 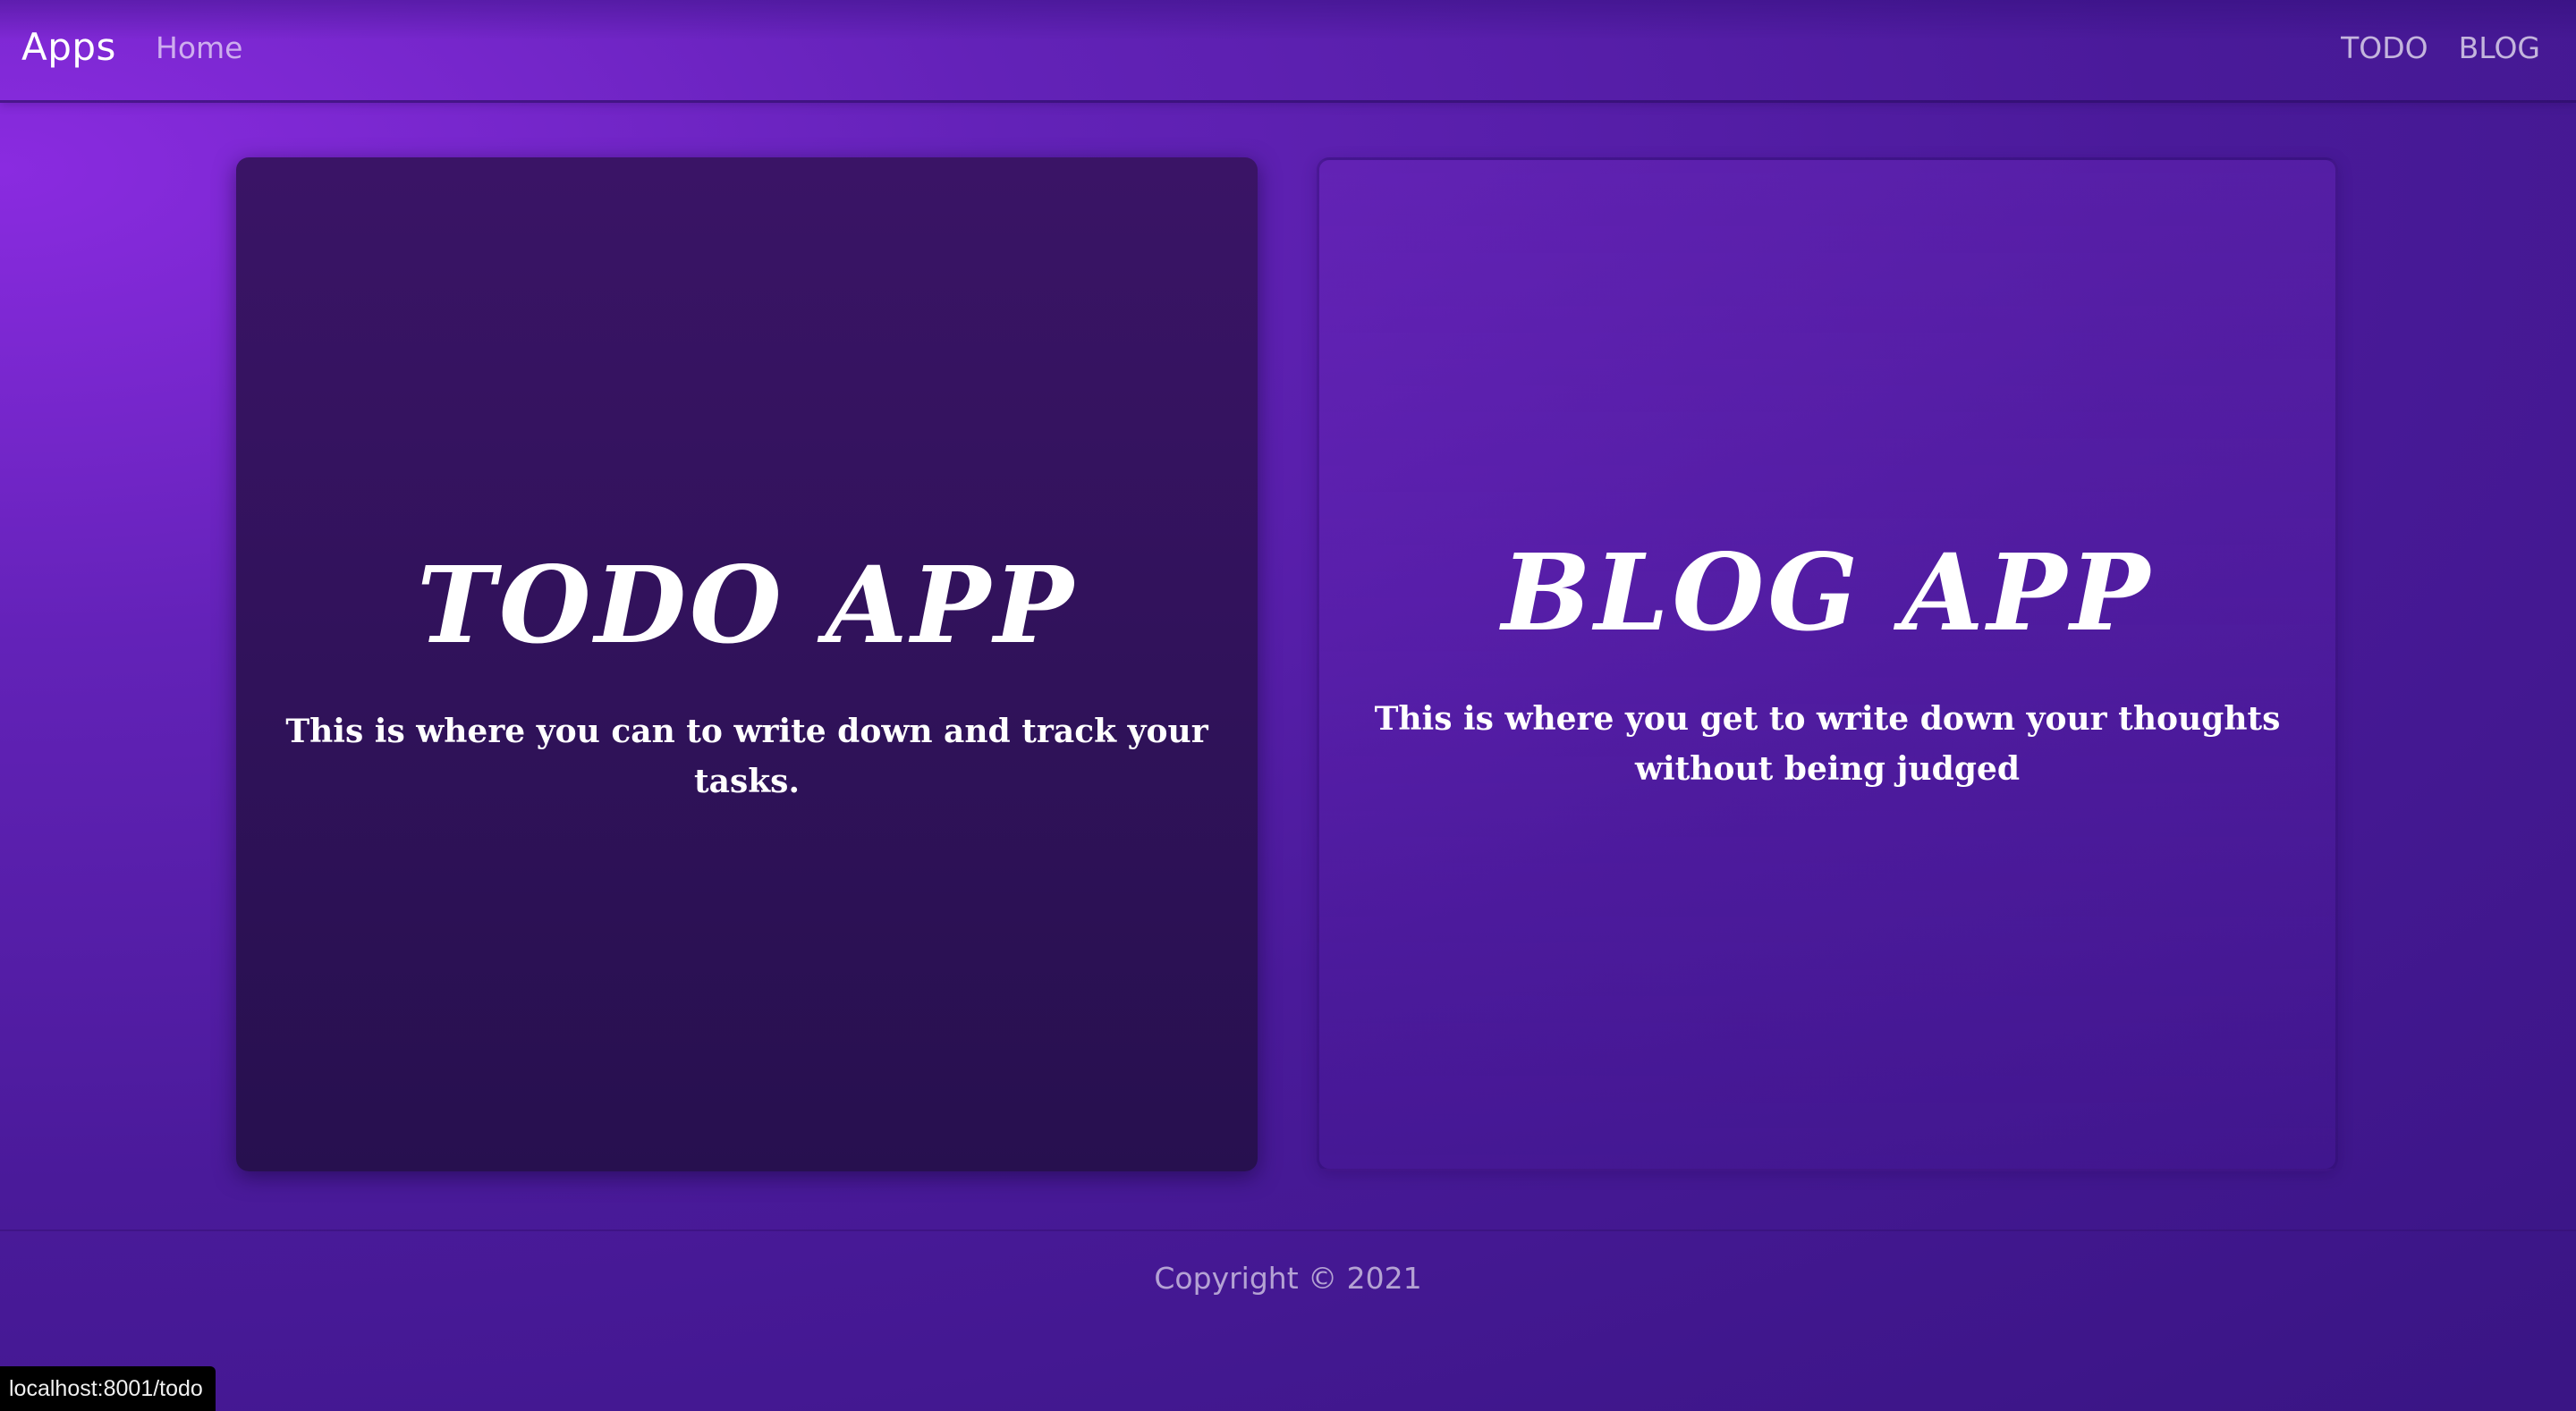 I want to click on nav-link-home: Home, so click(x=199, y=47).